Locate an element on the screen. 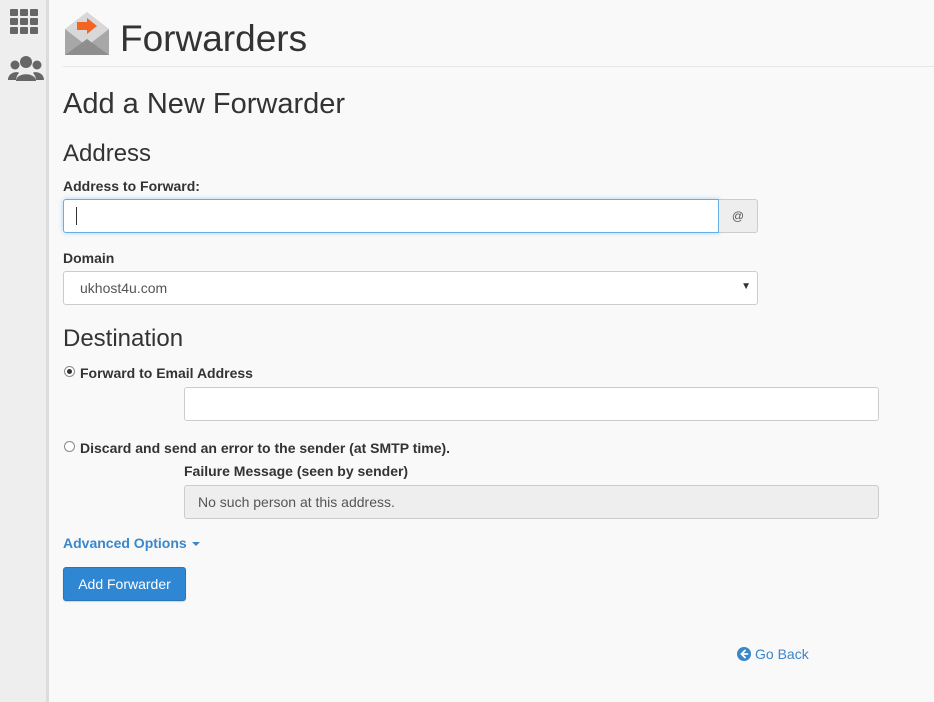 The image size is (934, 702). users-icon is located at coordinates (26, 69).